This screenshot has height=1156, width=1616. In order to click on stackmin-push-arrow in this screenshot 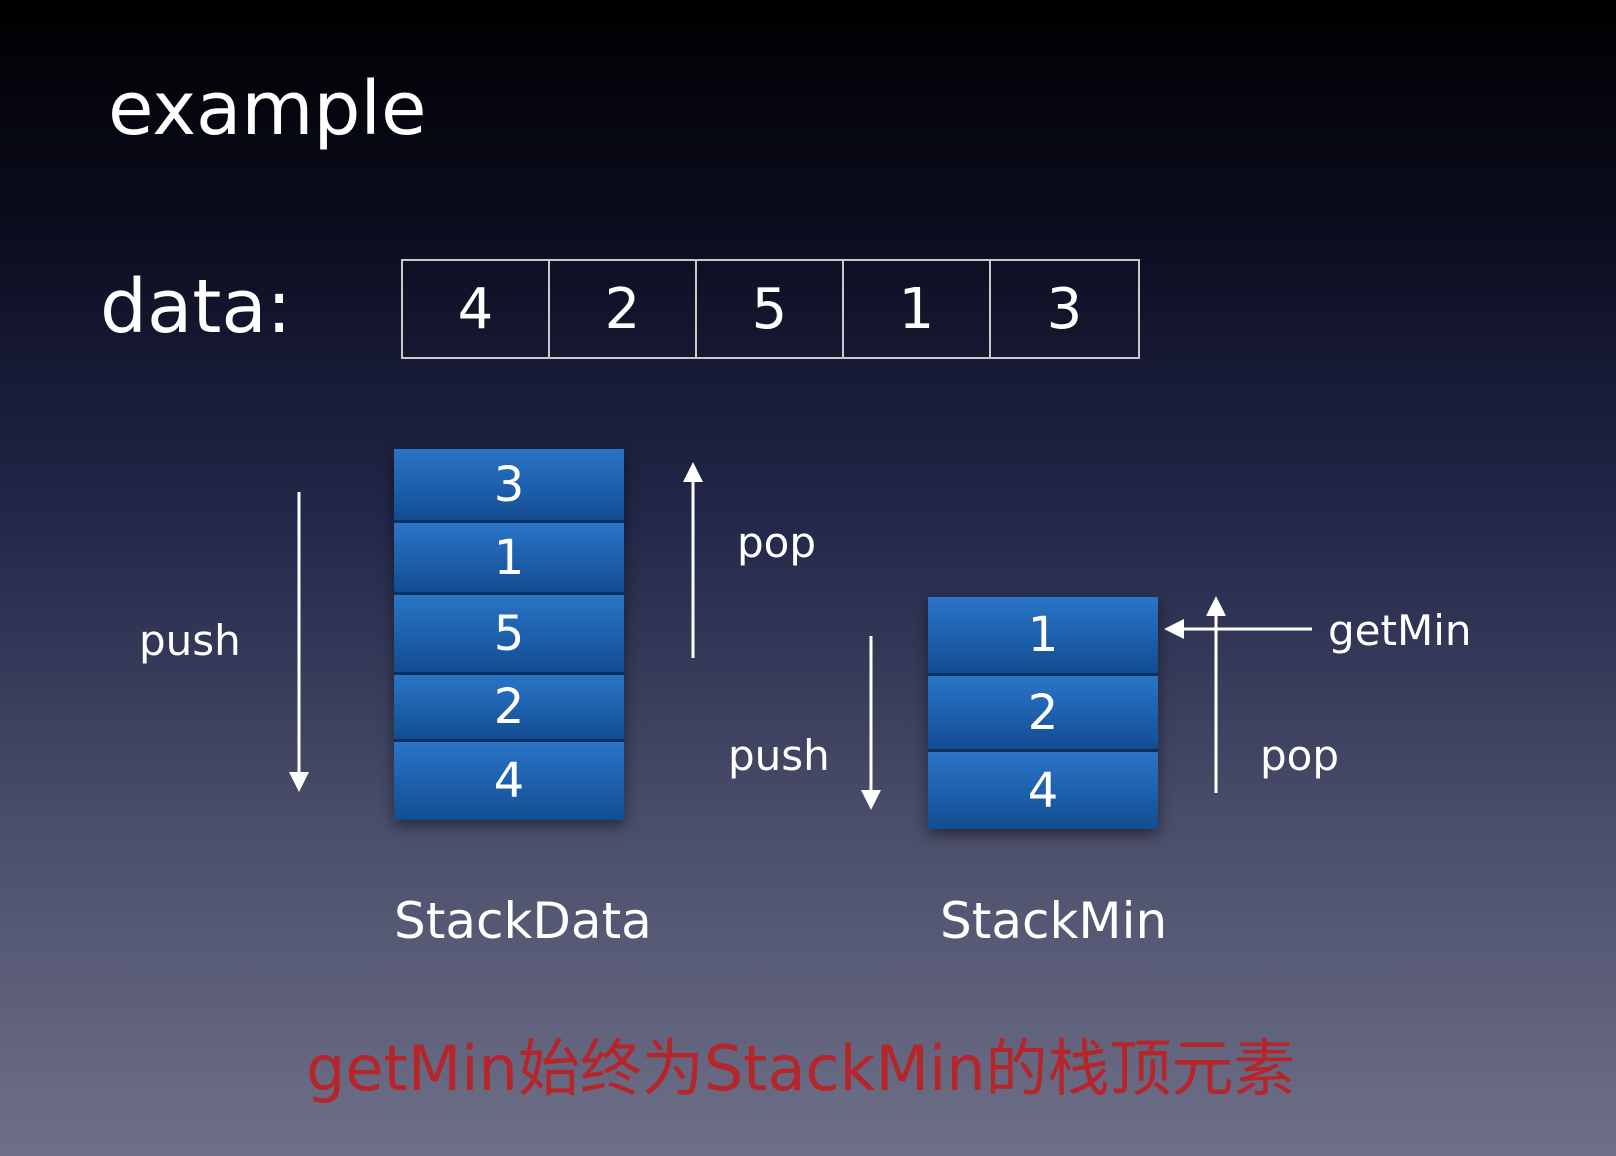, I will do `click(871, 723)`.